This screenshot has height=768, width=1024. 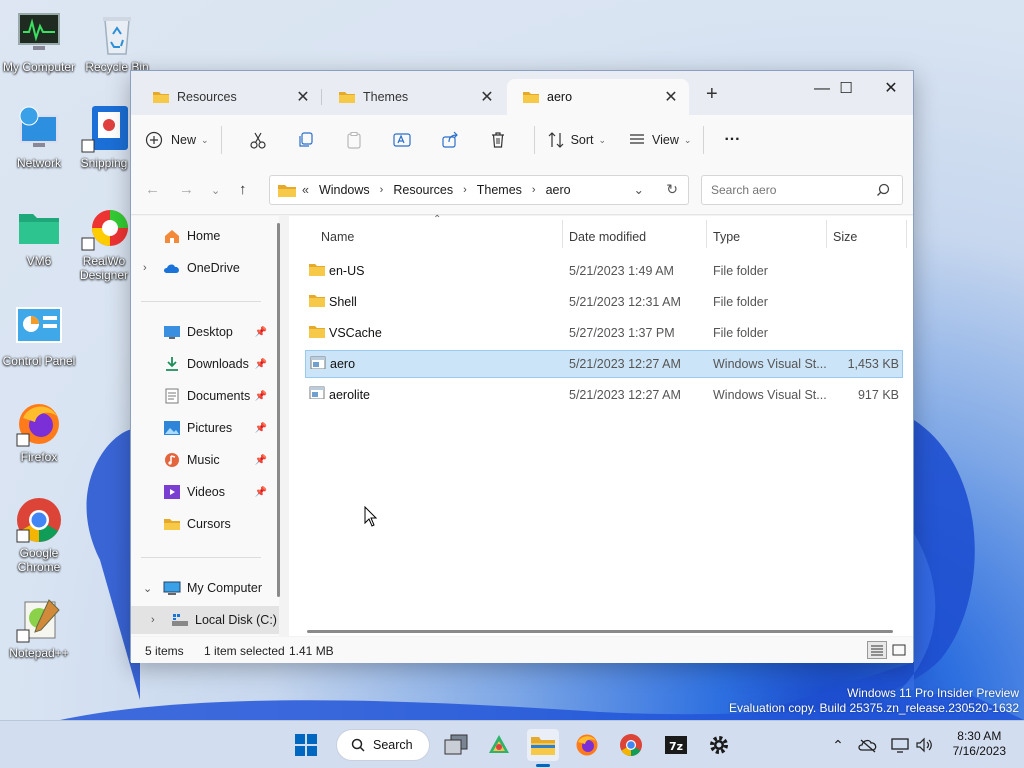 I want to click on sidebar-item-videos: Videos 📌, so click(x=205, y=492).